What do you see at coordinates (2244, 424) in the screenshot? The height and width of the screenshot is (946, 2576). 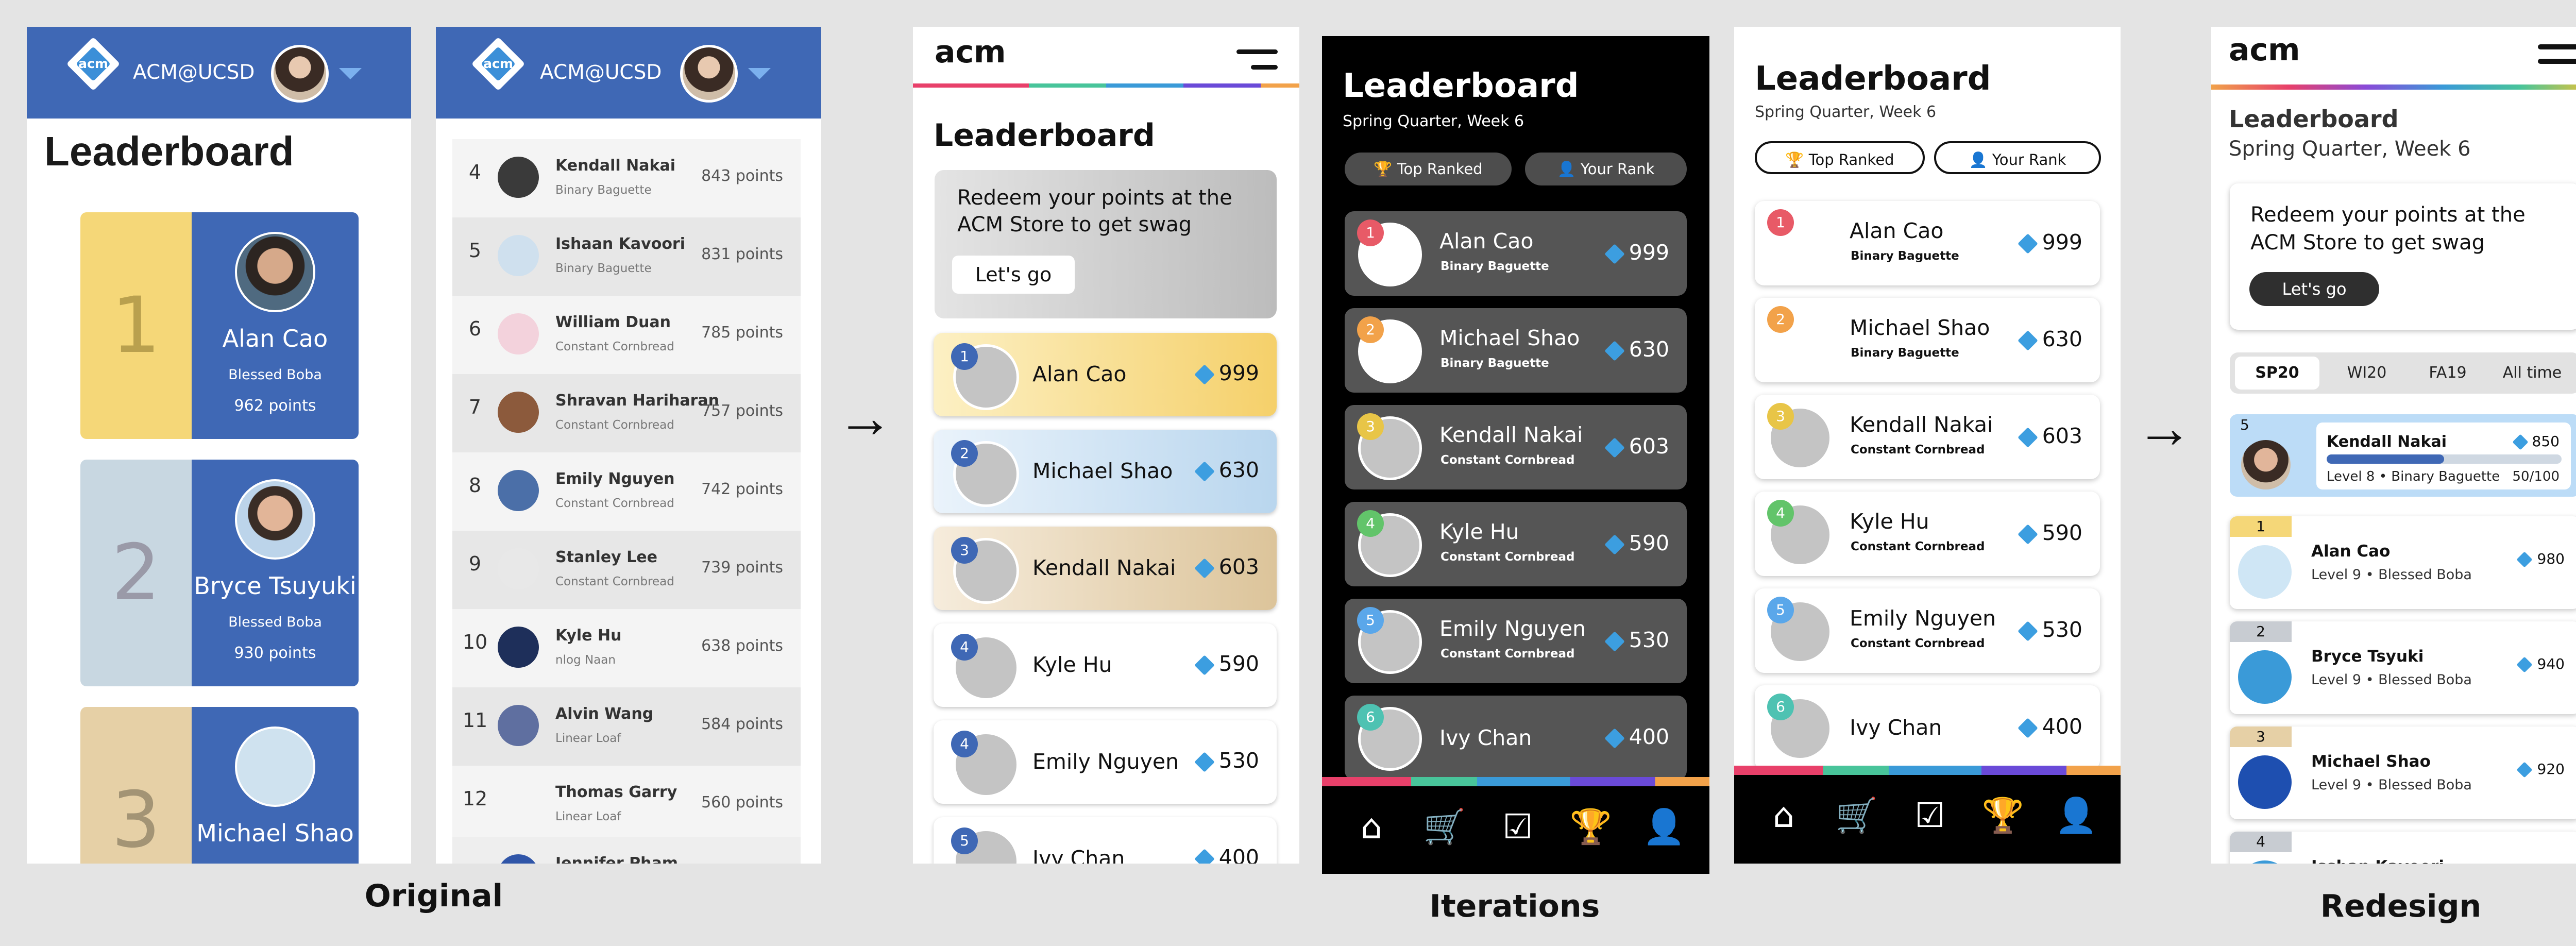 I see `rank-tag: 5` at bounding box center [2244, 424].